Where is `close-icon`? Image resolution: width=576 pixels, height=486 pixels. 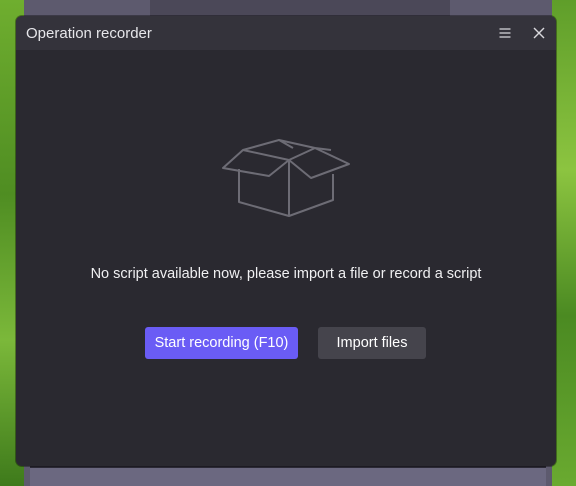
close-icon is located at coordinates (539, 33).